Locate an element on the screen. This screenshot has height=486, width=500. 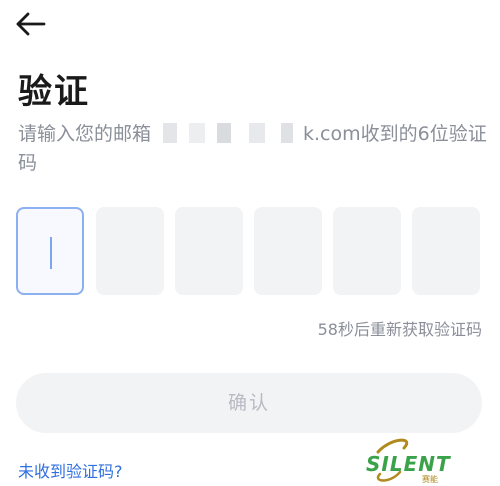
resend-countdown: 58秒后重新获取验证码 is located at coordinates (399, 329).